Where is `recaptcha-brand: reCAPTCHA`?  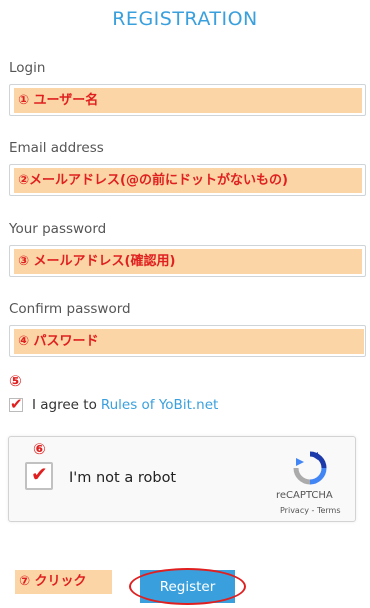 recaptcha-brand: reCAPTCHA is located at coordinates (304, 495).